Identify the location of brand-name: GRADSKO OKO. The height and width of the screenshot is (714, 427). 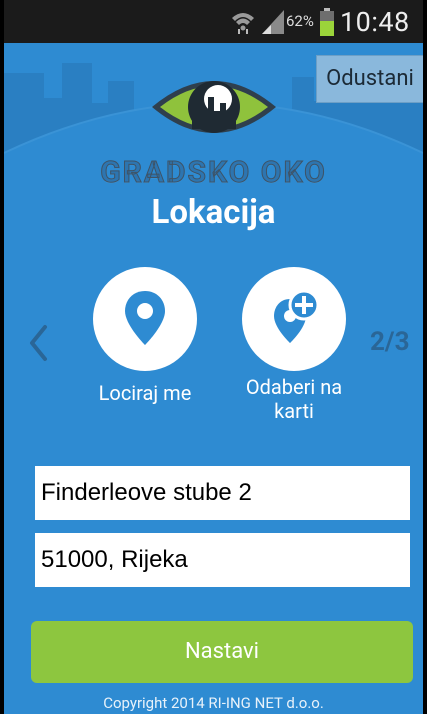
(213, 173).